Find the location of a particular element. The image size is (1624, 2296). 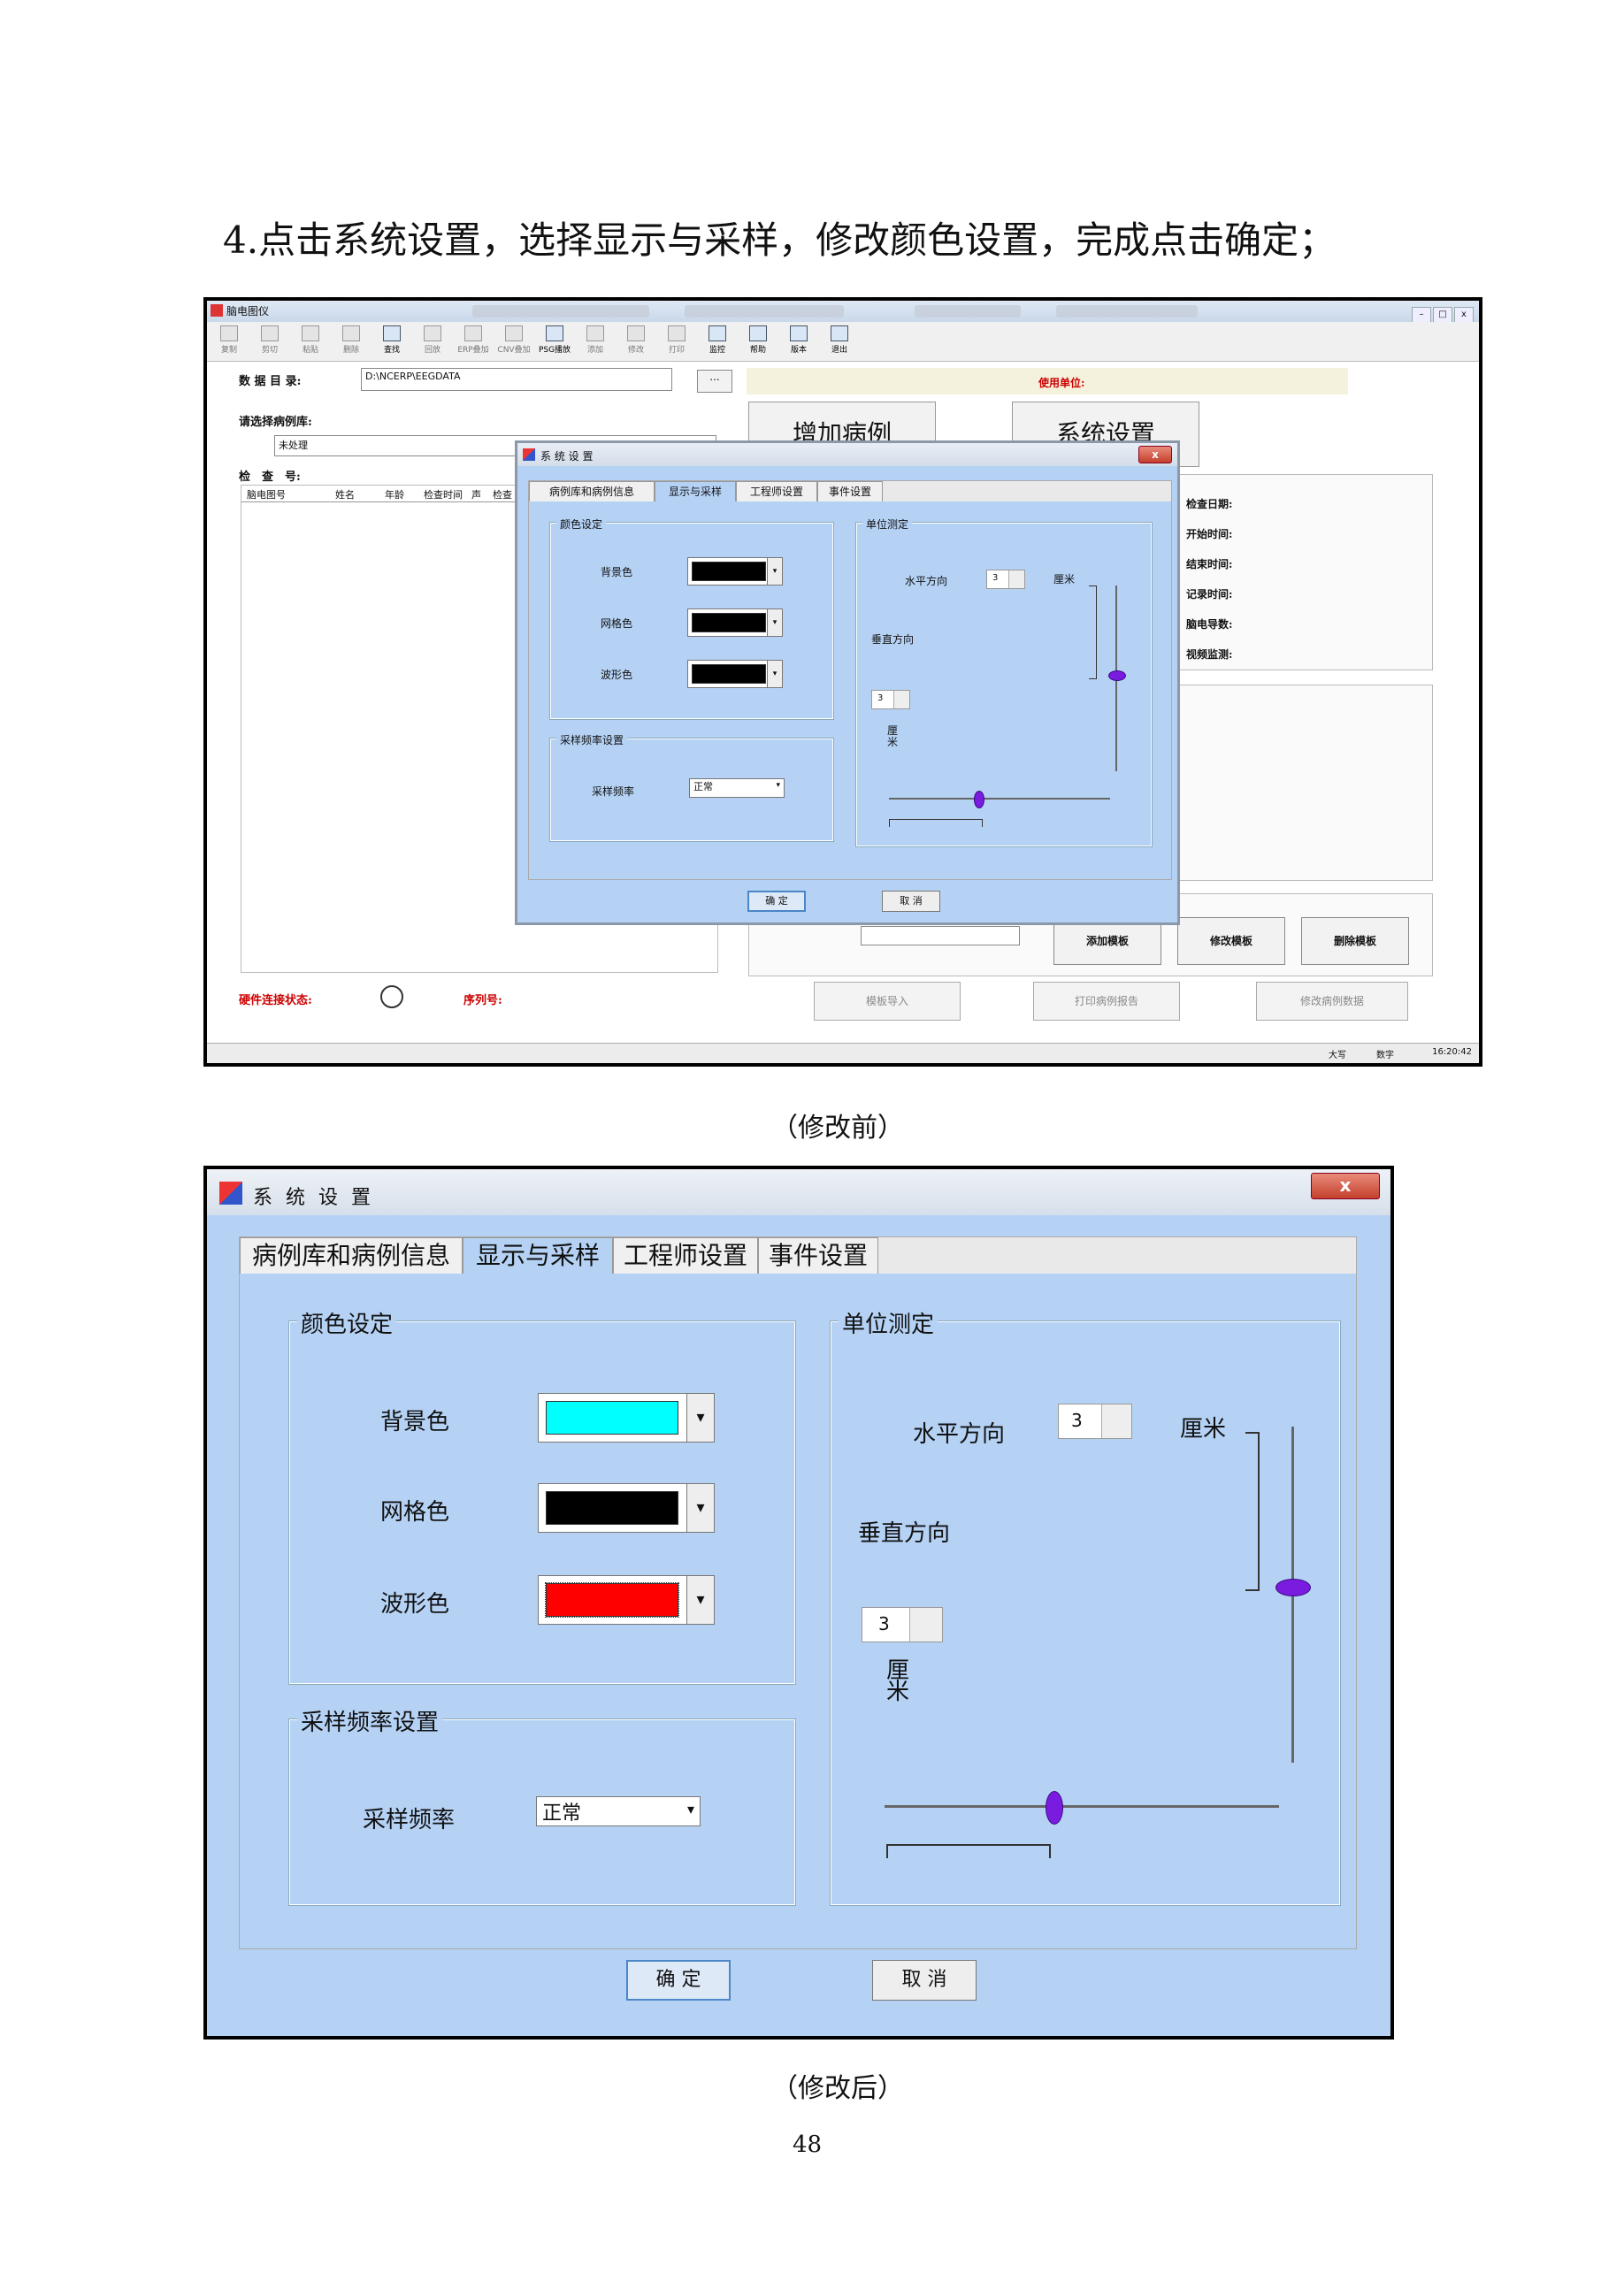

help-button: 帮助 is located at coordinates (758, 340).